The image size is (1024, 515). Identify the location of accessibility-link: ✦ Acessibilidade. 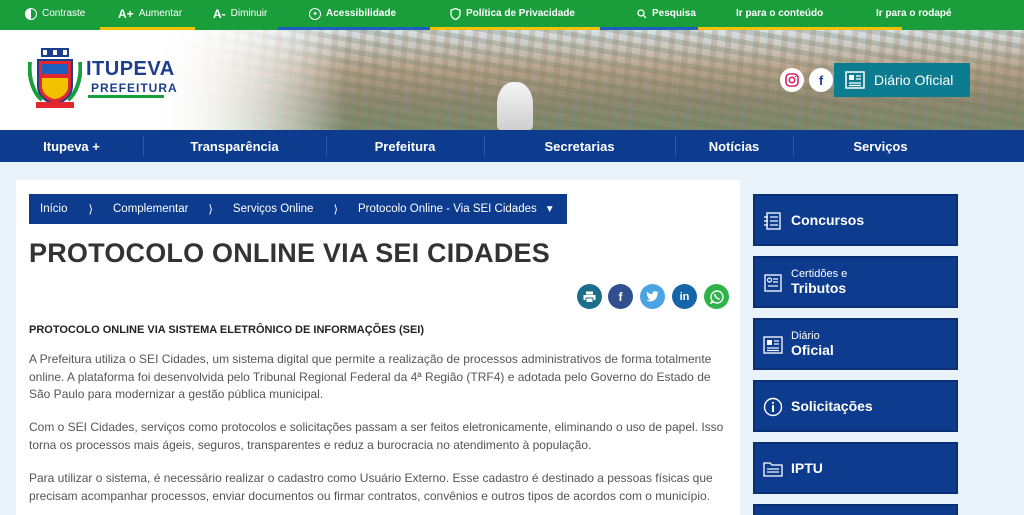
(352, 13).